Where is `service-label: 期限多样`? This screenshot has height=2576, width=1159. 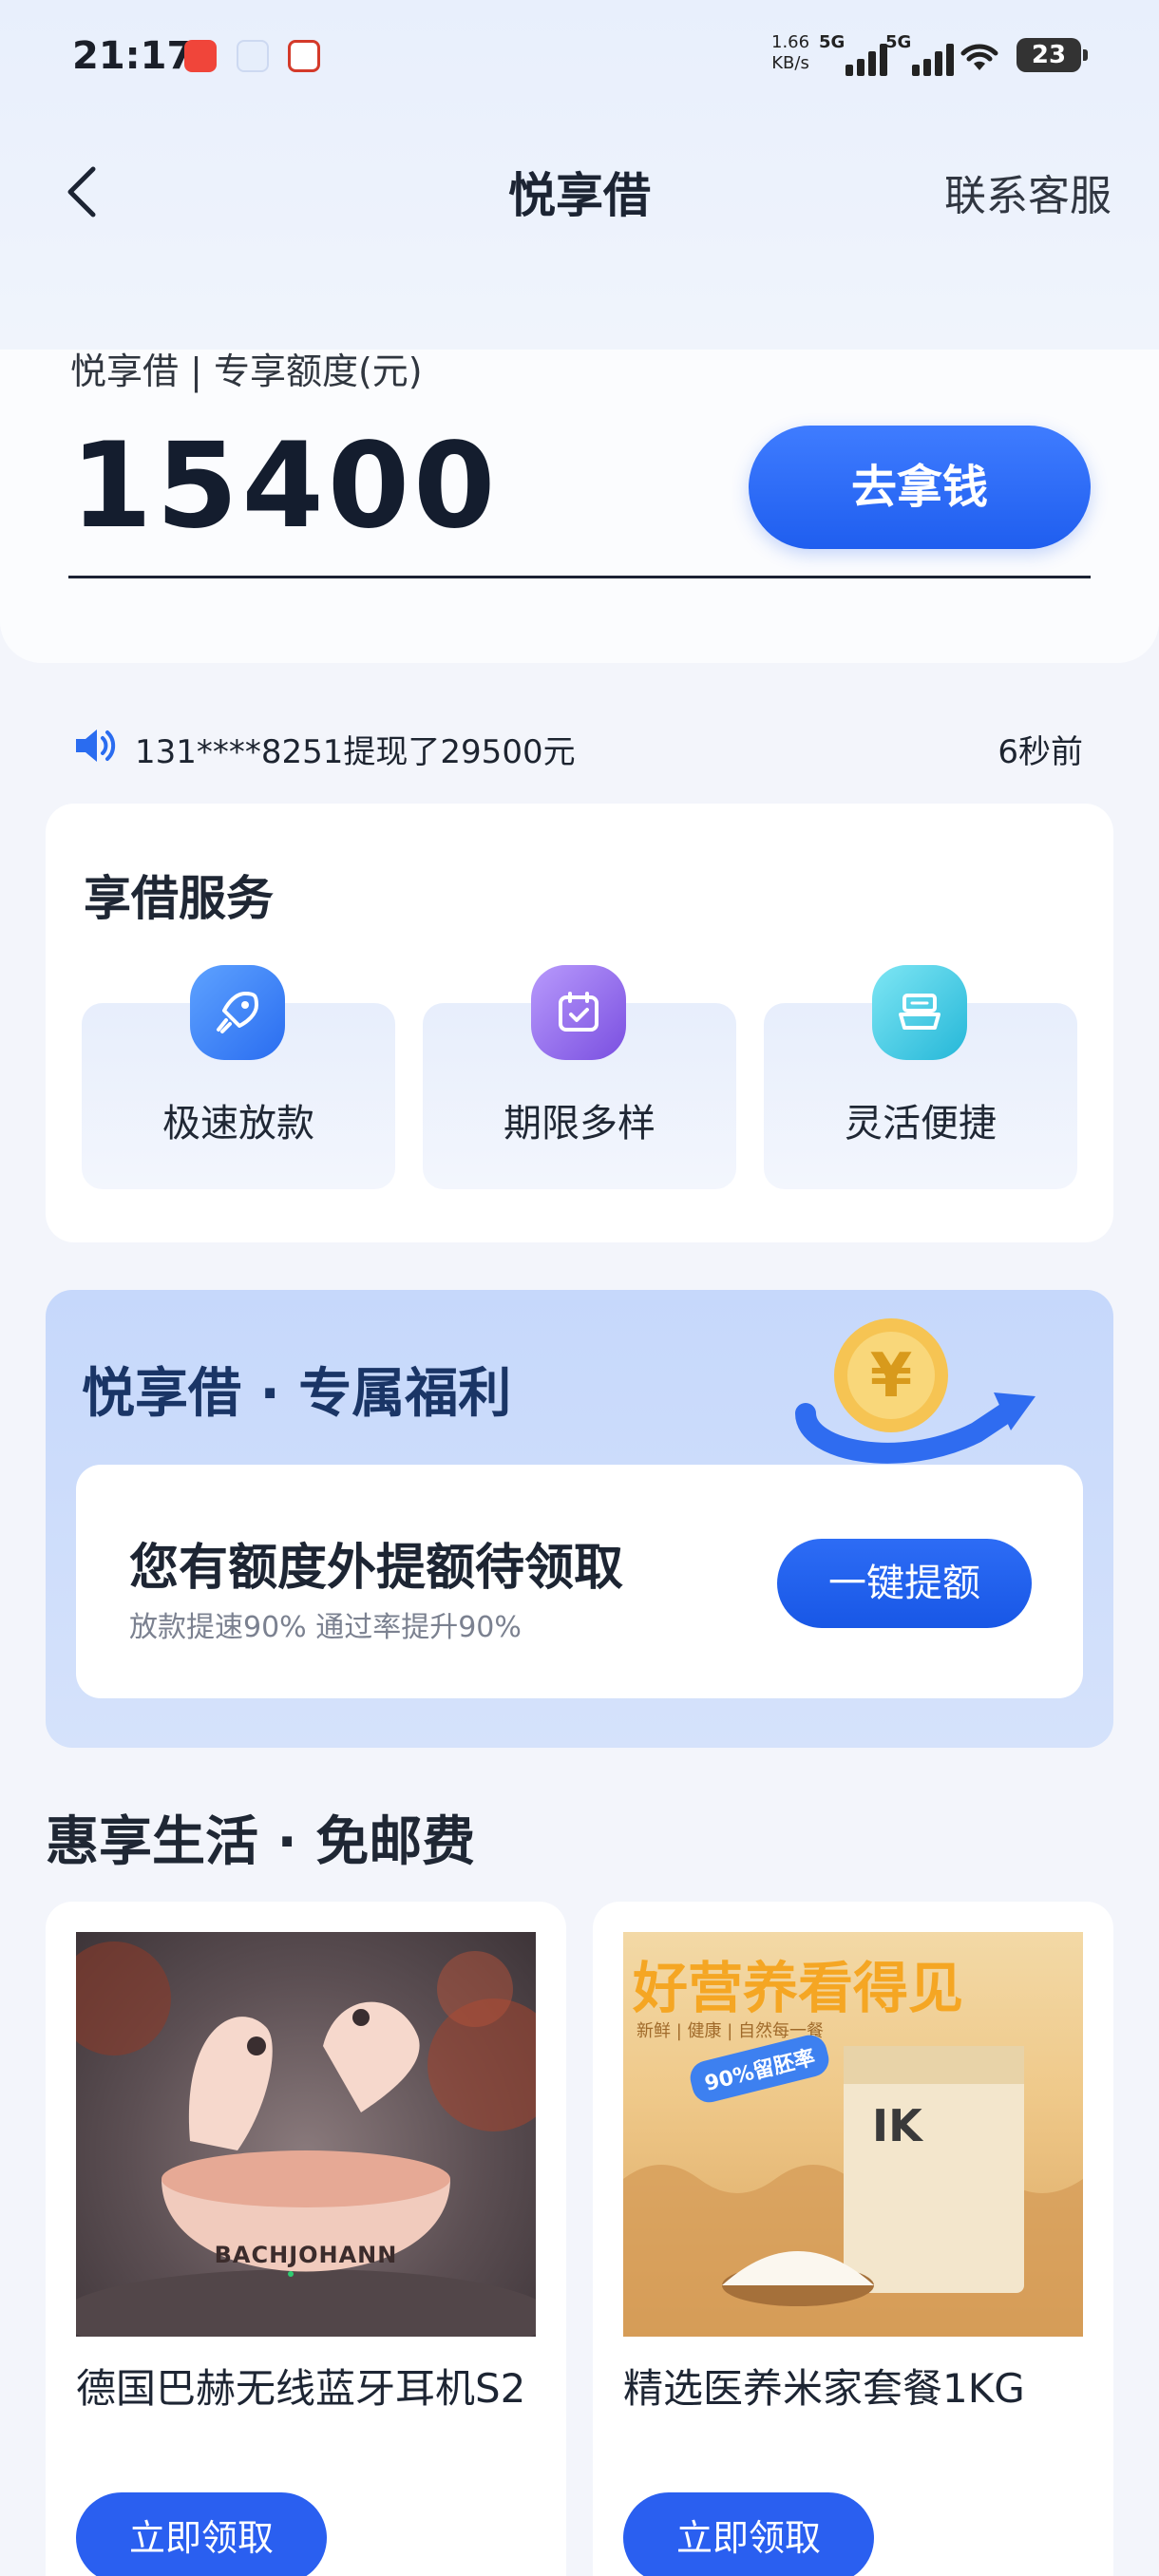
service-label: 期限多样 is located at coordinates (580, 1124).